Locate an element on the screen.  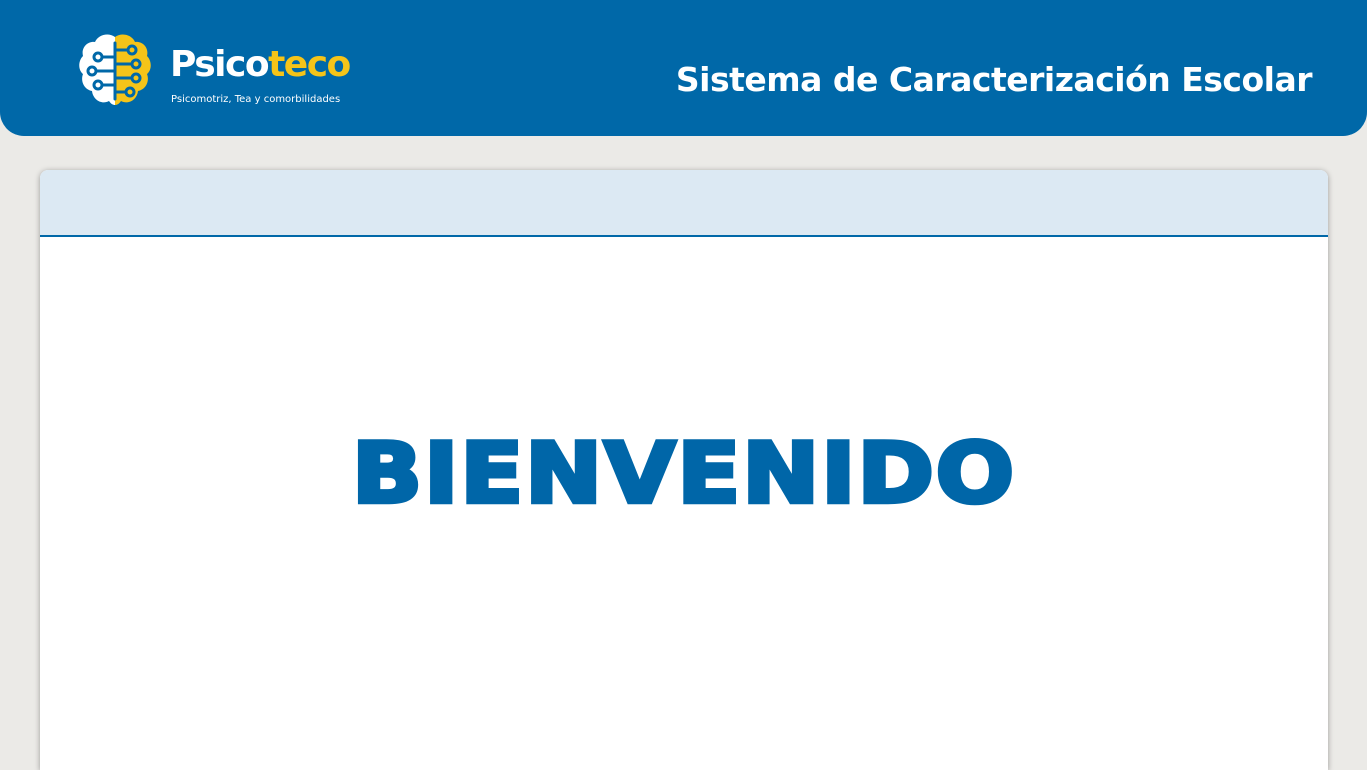
brand-tagline: Psicomotriz, Tea y comorbilidades is located at coordinates (256, 99).